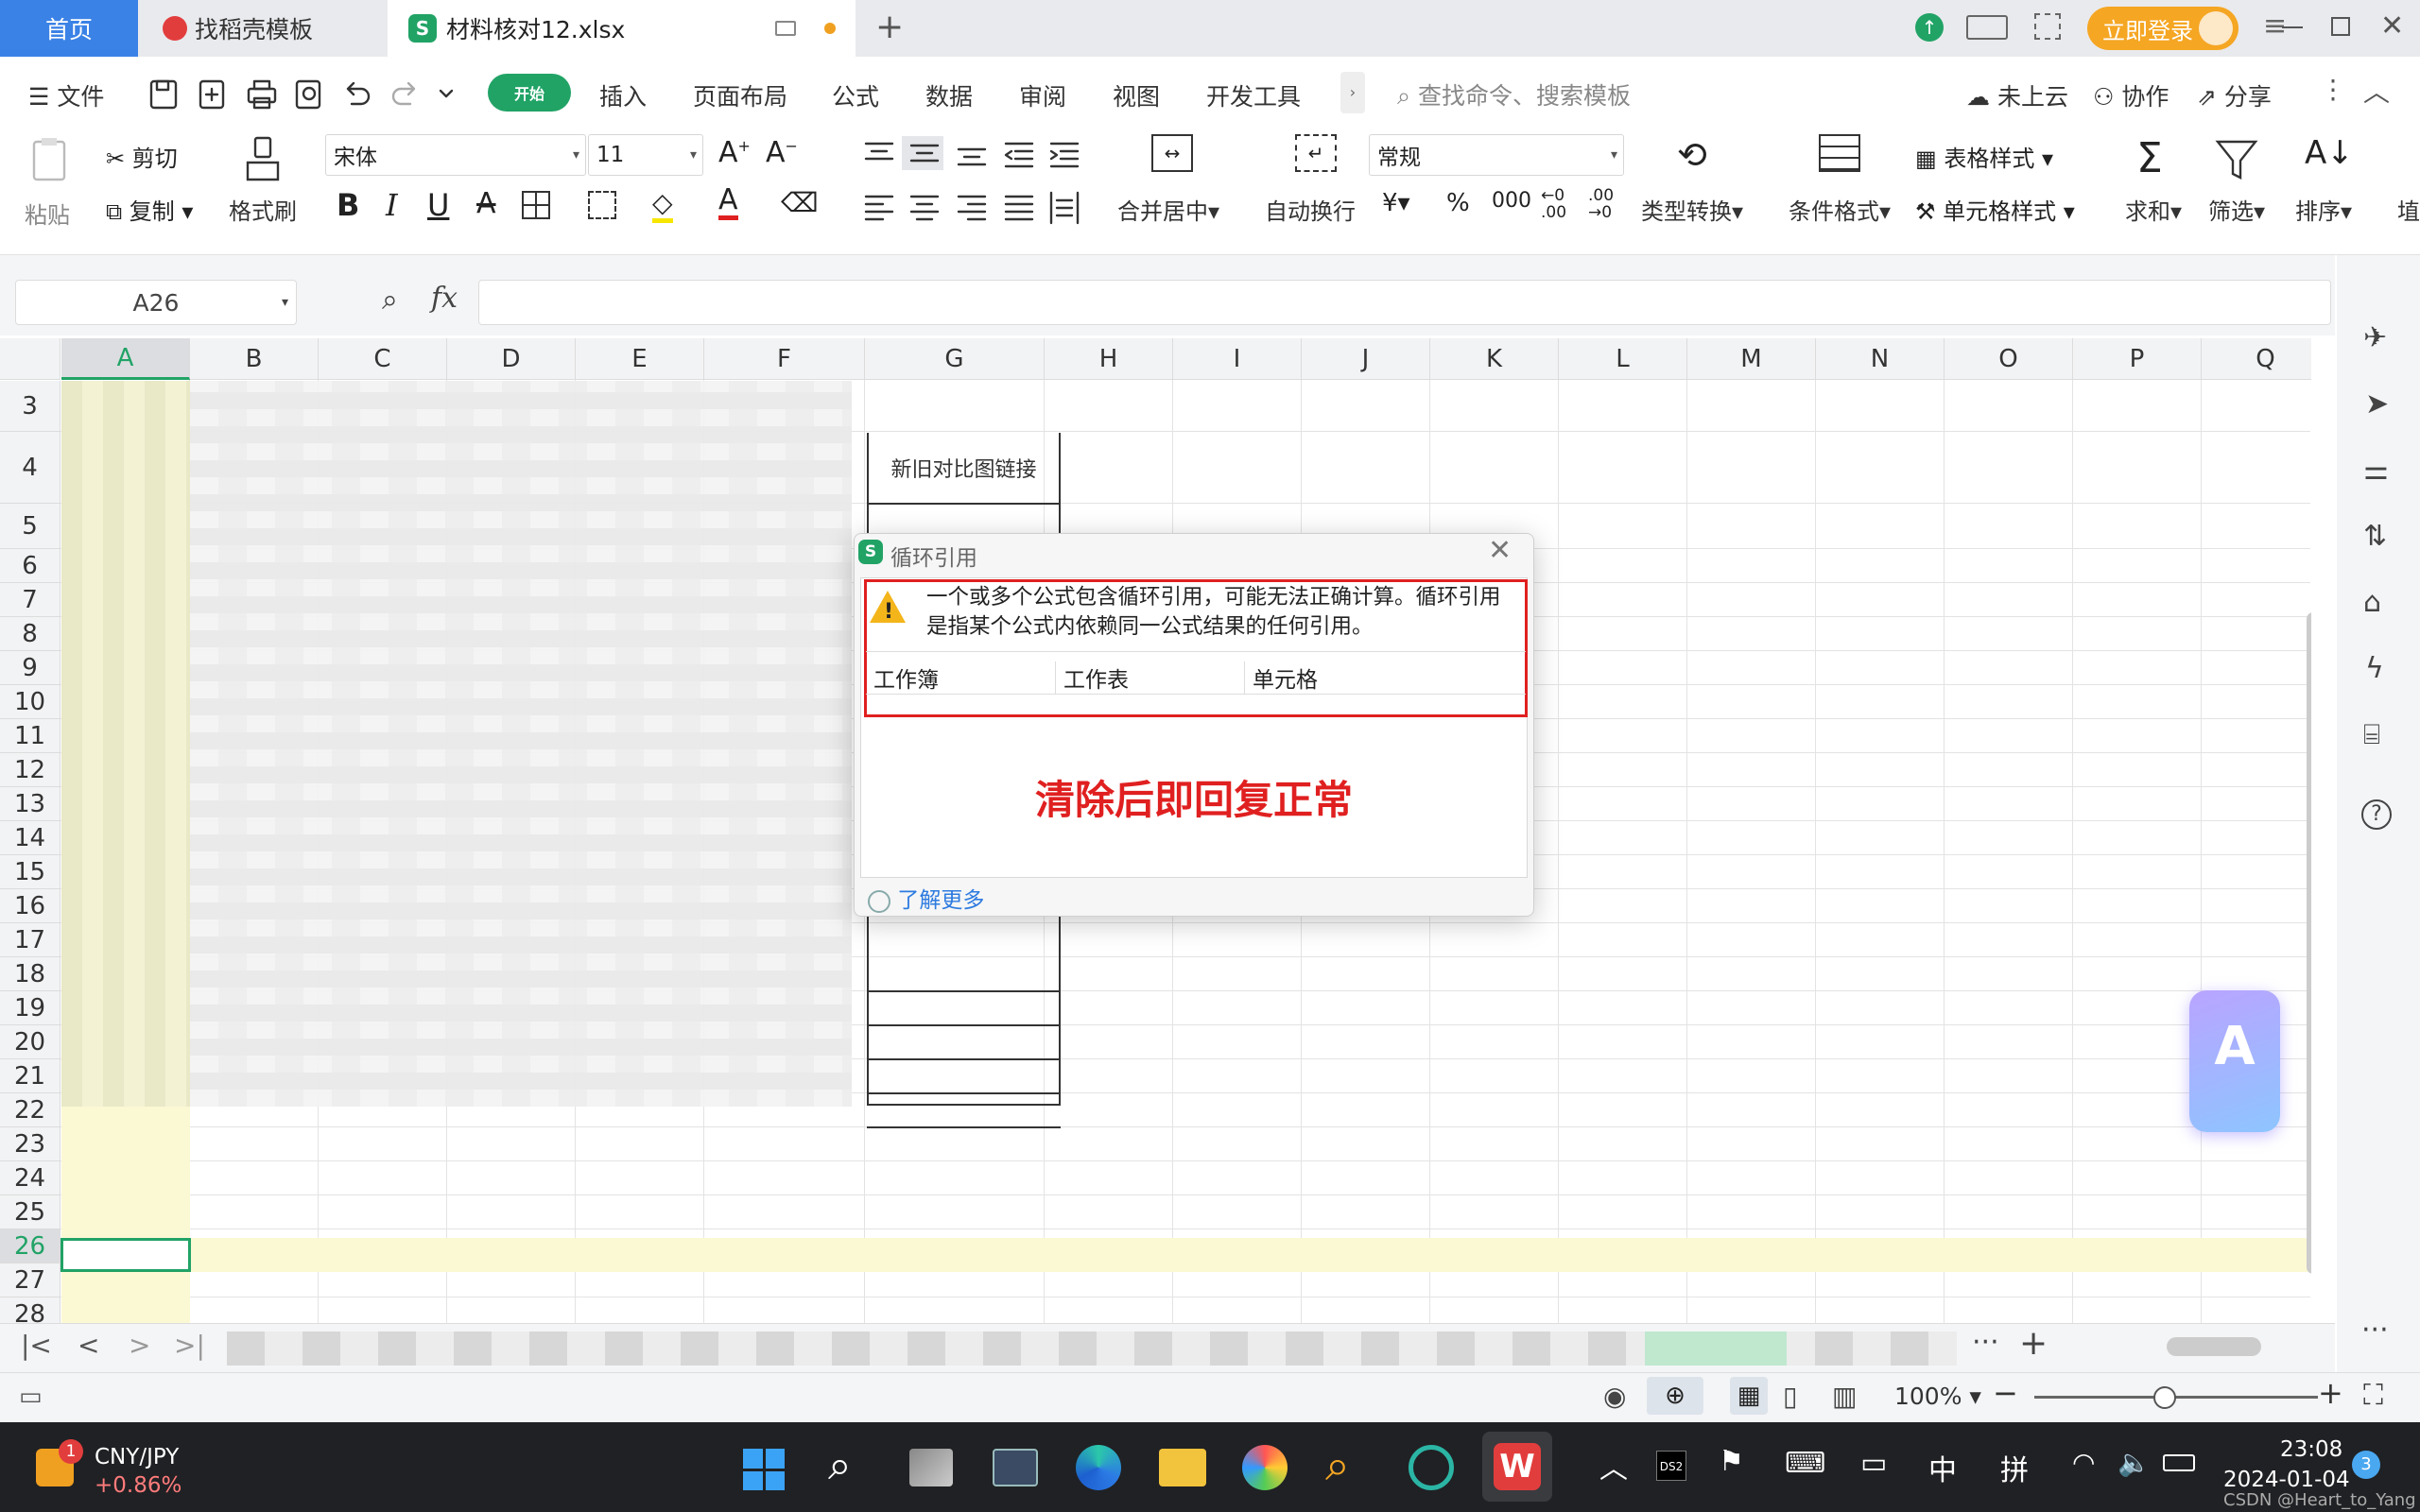  What do you see at coordinates (30, 526) in the screenshot?
I see `row-header-5: 5` at bounding box center [30, 526].